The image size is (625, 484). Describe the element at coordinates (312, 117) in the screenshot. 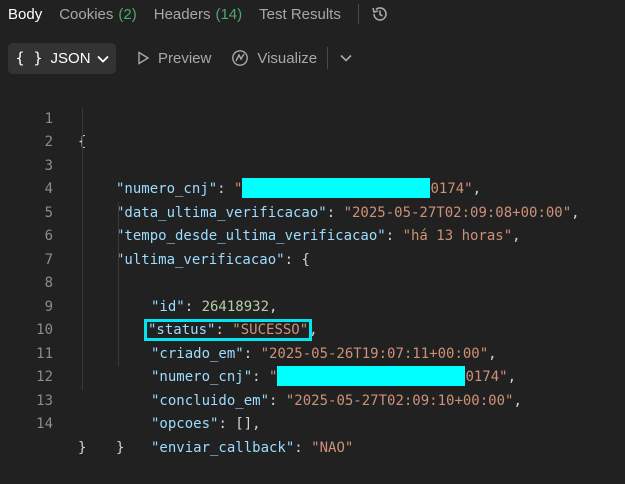

I see `code-line: 1 {` at that location.